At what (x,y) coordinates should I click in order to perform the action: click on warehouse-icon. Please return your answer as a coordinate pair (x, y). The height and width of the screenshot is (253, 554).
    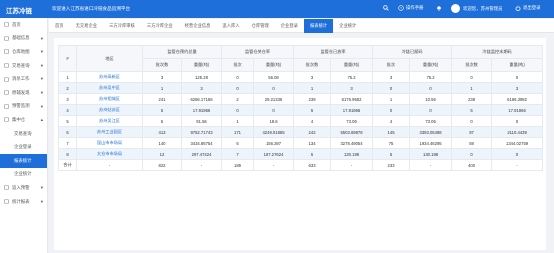
    Looking at the image, I should click on (7, 120).